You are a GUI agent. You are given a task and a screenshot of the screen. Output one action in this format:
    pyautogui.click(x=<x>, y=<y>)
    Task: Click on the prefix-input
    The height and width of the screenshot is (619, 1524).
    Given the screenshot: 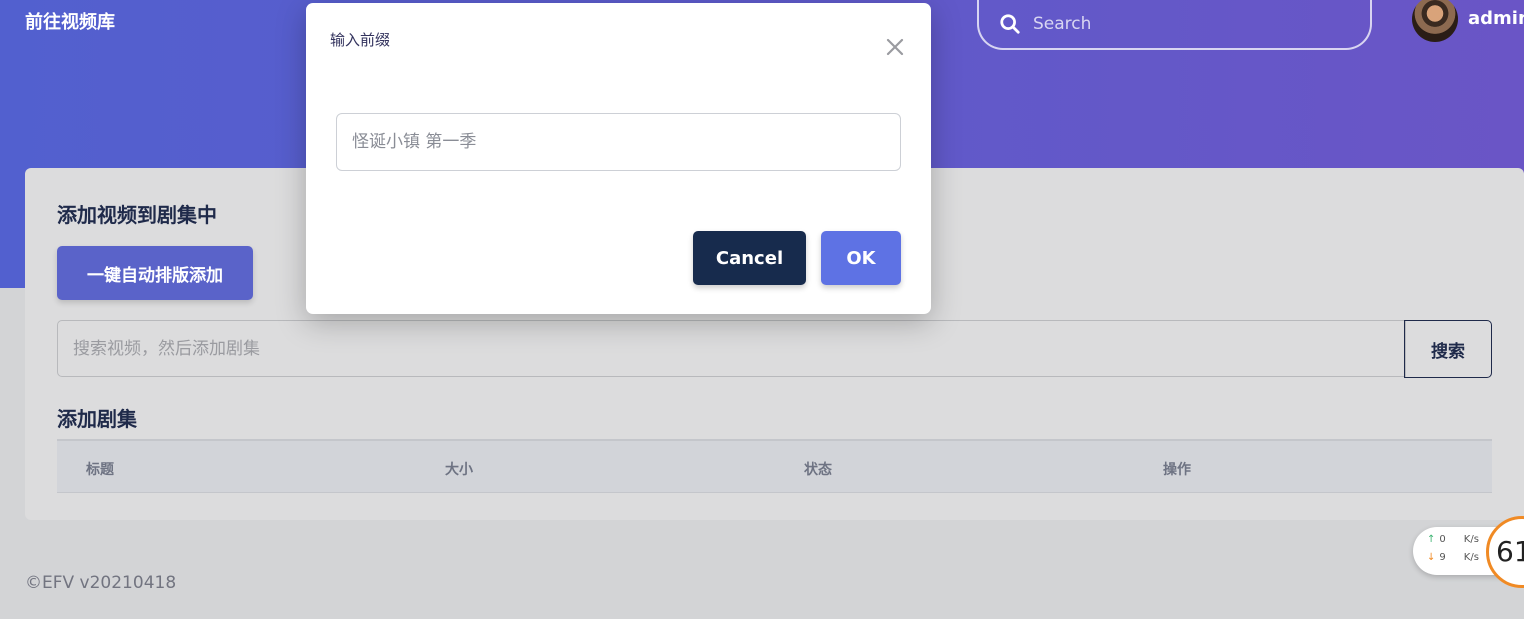 What is the action you would take?
    pyautogui.click(x=618, y=142)
    